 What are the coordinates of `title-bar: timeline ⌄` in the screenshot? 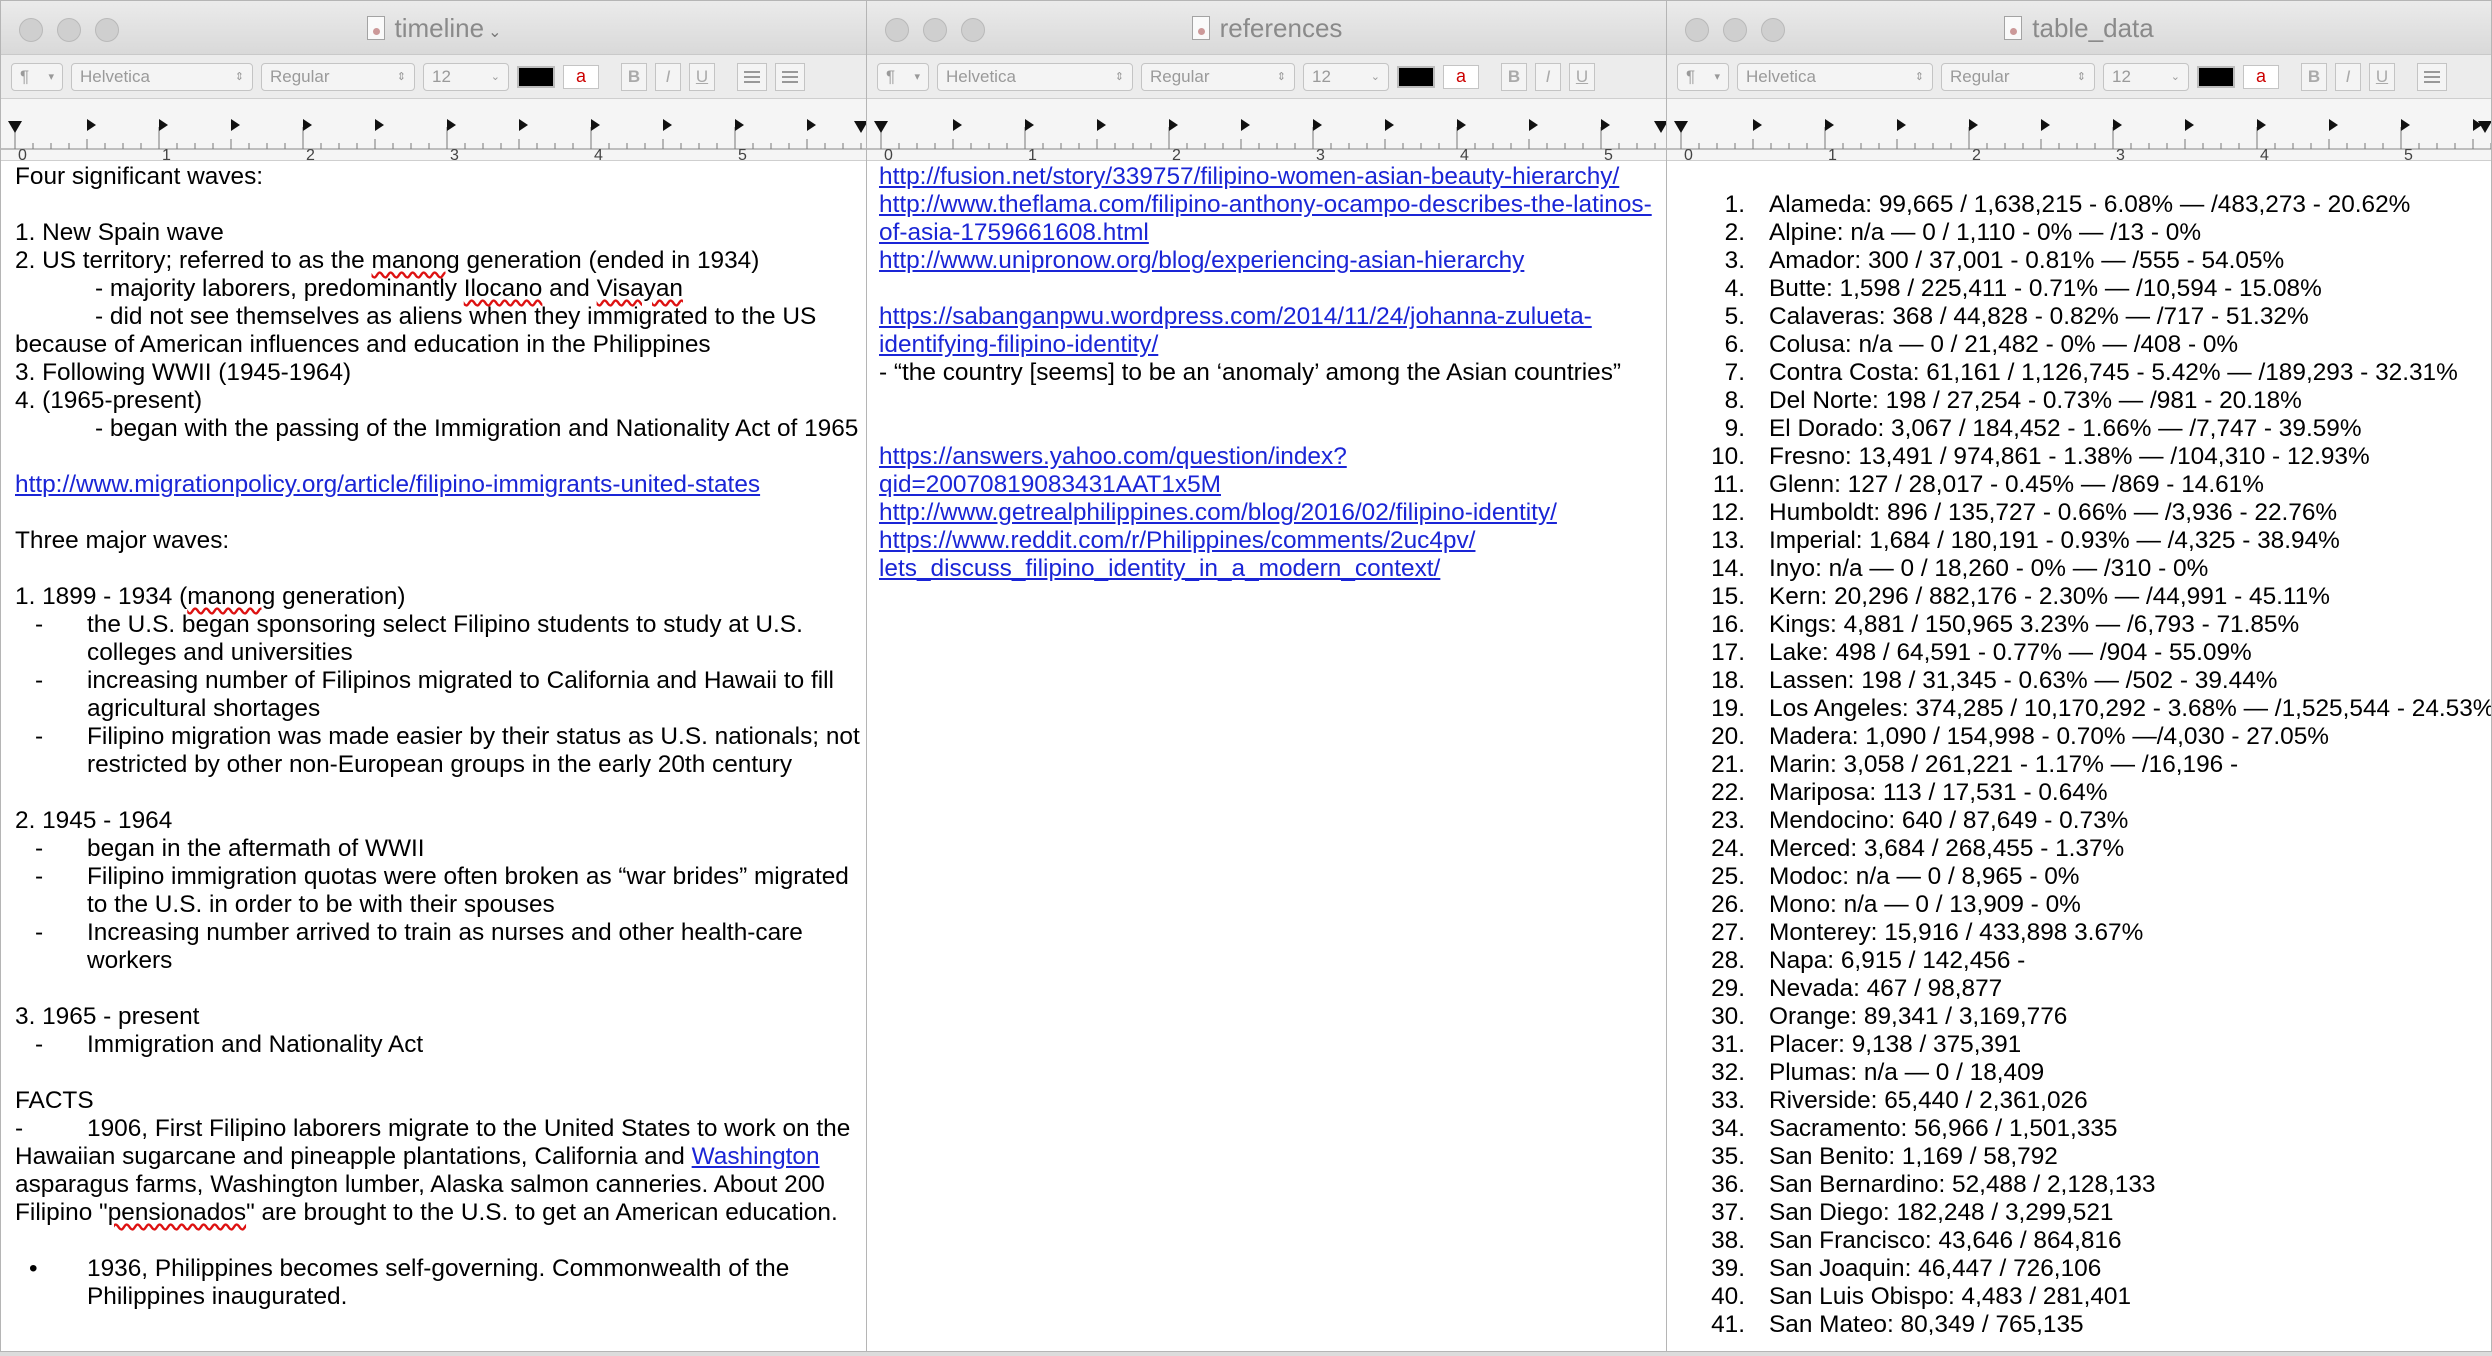 It's located at (434, 28).